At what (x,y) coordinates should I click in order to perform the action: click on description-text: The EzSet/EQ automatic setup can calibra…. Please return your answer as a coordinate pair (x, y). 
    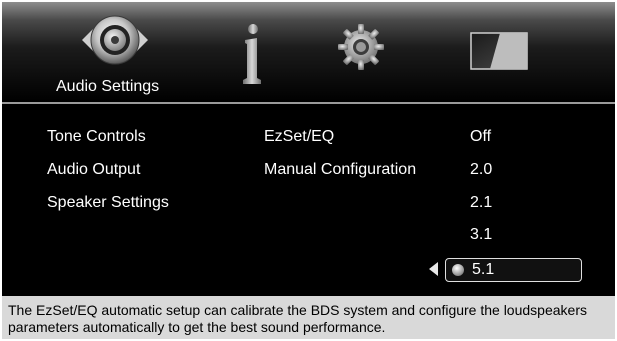
    Looking at the image, I should click on (297, 318).